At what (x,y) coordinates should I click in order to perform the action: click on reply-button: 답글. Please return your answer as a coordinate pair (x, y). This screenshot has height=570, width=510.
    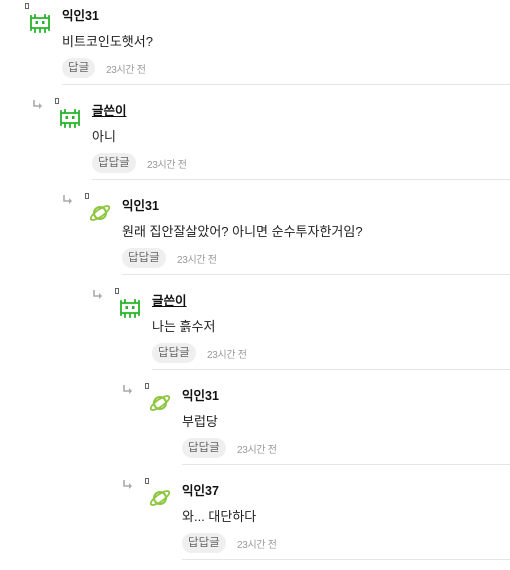
    Looking at the image, I should click on (79, 68).